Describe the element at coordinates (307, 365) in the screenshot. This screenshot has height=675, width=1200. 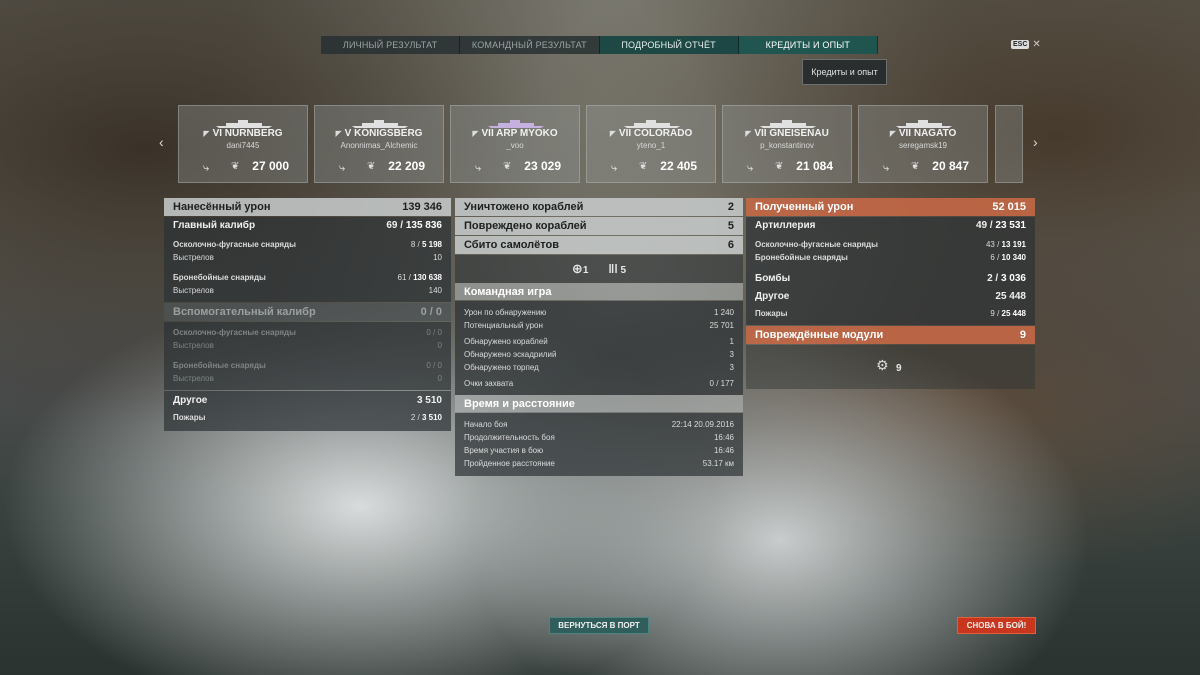
I see `sec-ap-row: Бронебойные снаряды 0 / 0` at that location.